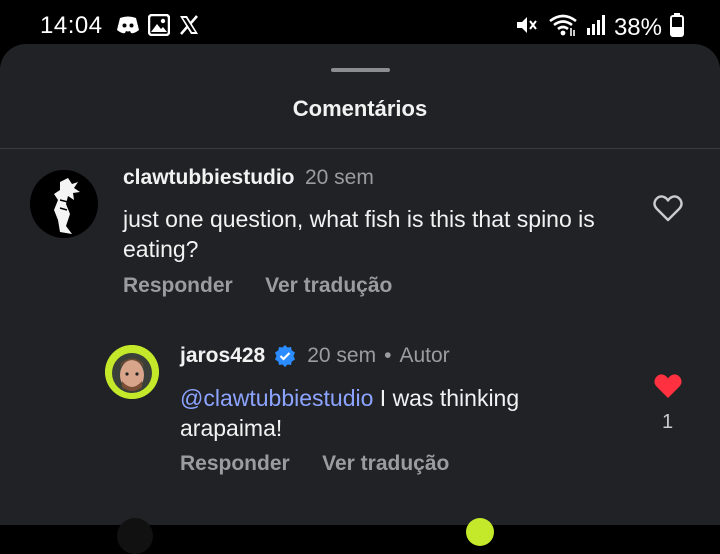 Image resolution: width=720 pixels, height=554 pixels. Describe the element at coordinates (71, 25) in the screenshot. I see `status-time: 14:04` at that location.